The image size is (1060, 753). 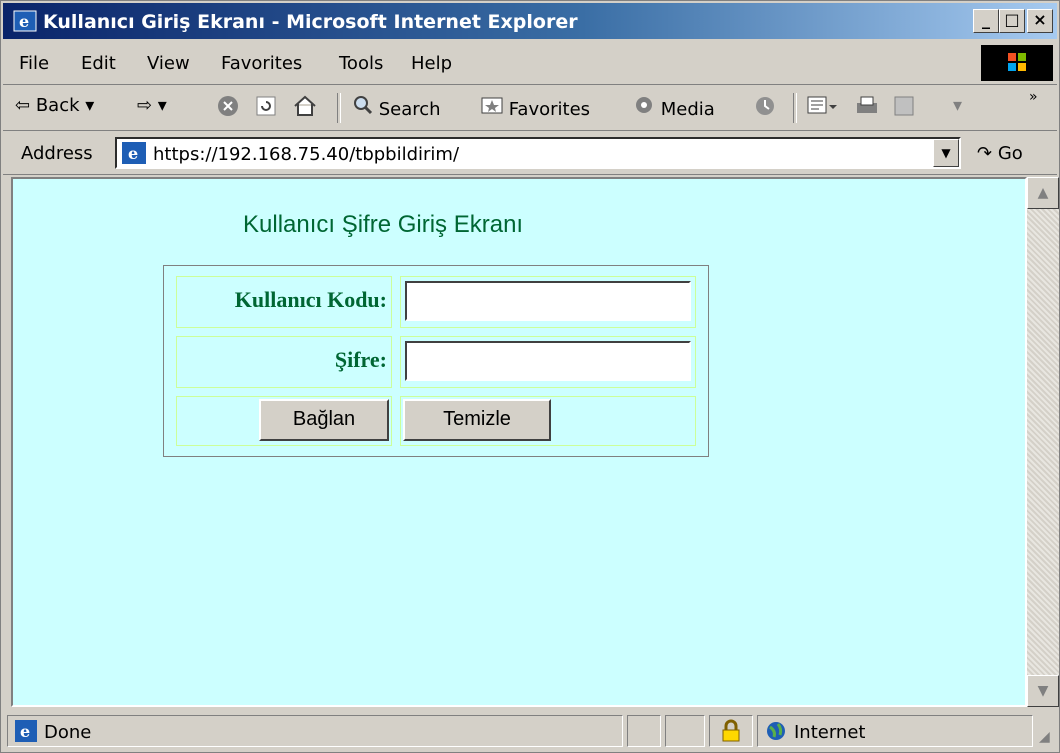 I want to click on back-button: ⇦ Back ▾, so click(x=54, y=105).